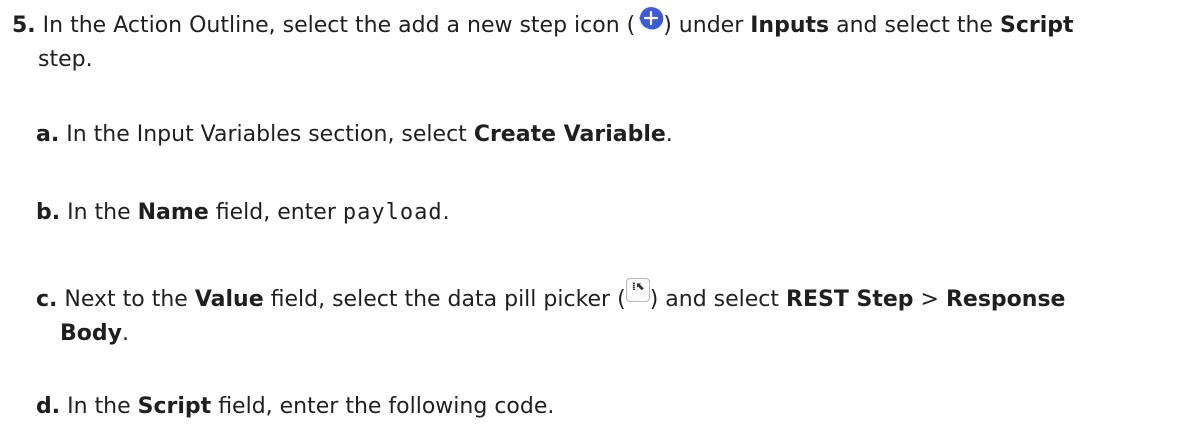 The height and width of the screenshot is (424, 1200). What do you see at coordinates (47, 299) in the screenshot?
I see `substep-letter: c.` at bounding box center [47, 299].